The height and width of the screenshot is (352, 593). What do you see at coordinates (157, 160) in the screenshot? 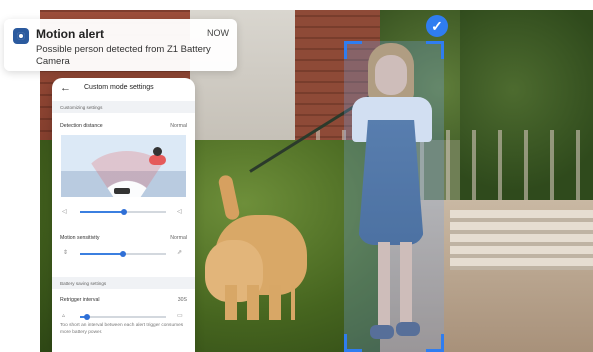
I see `person-icon-body` at bounding box center [157, 160].